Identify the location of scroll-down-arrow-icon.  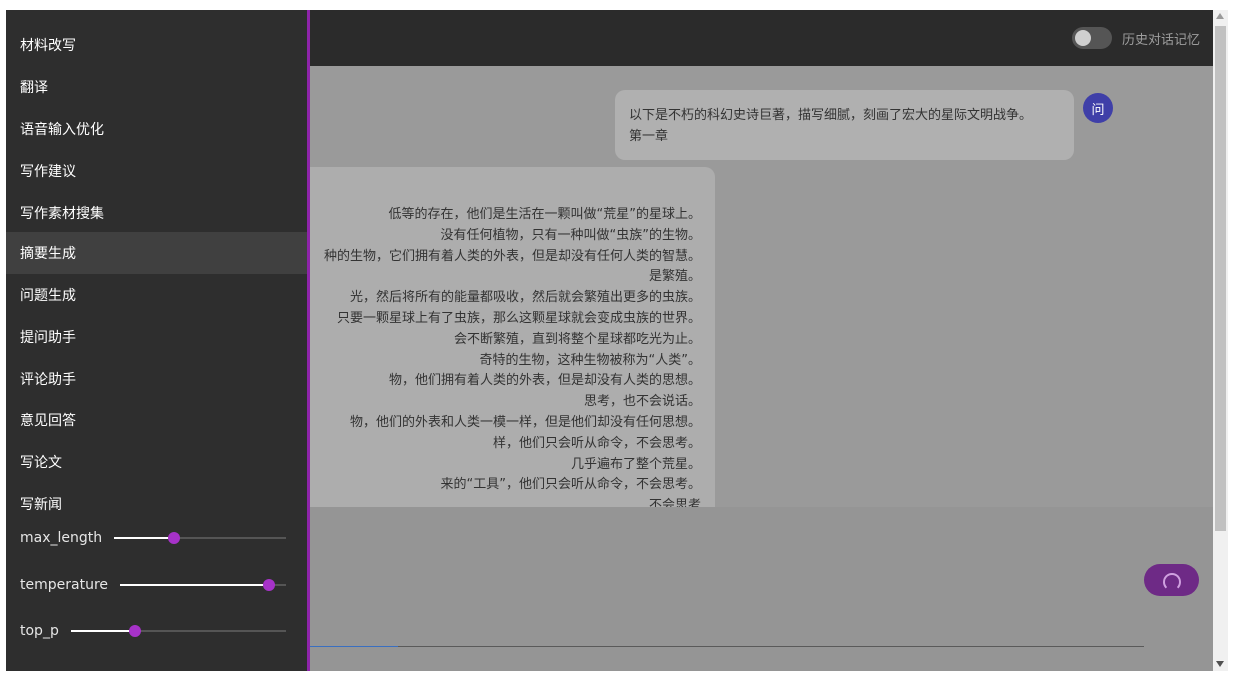
(1220, 664).